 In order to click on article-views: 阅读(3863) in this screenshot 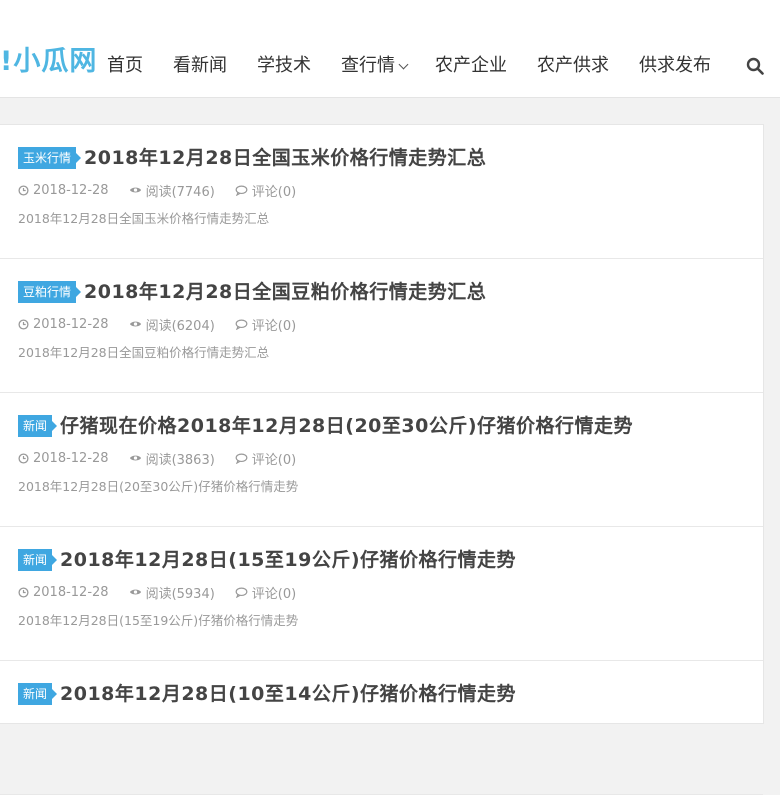, I will do `click(172, 458)`.